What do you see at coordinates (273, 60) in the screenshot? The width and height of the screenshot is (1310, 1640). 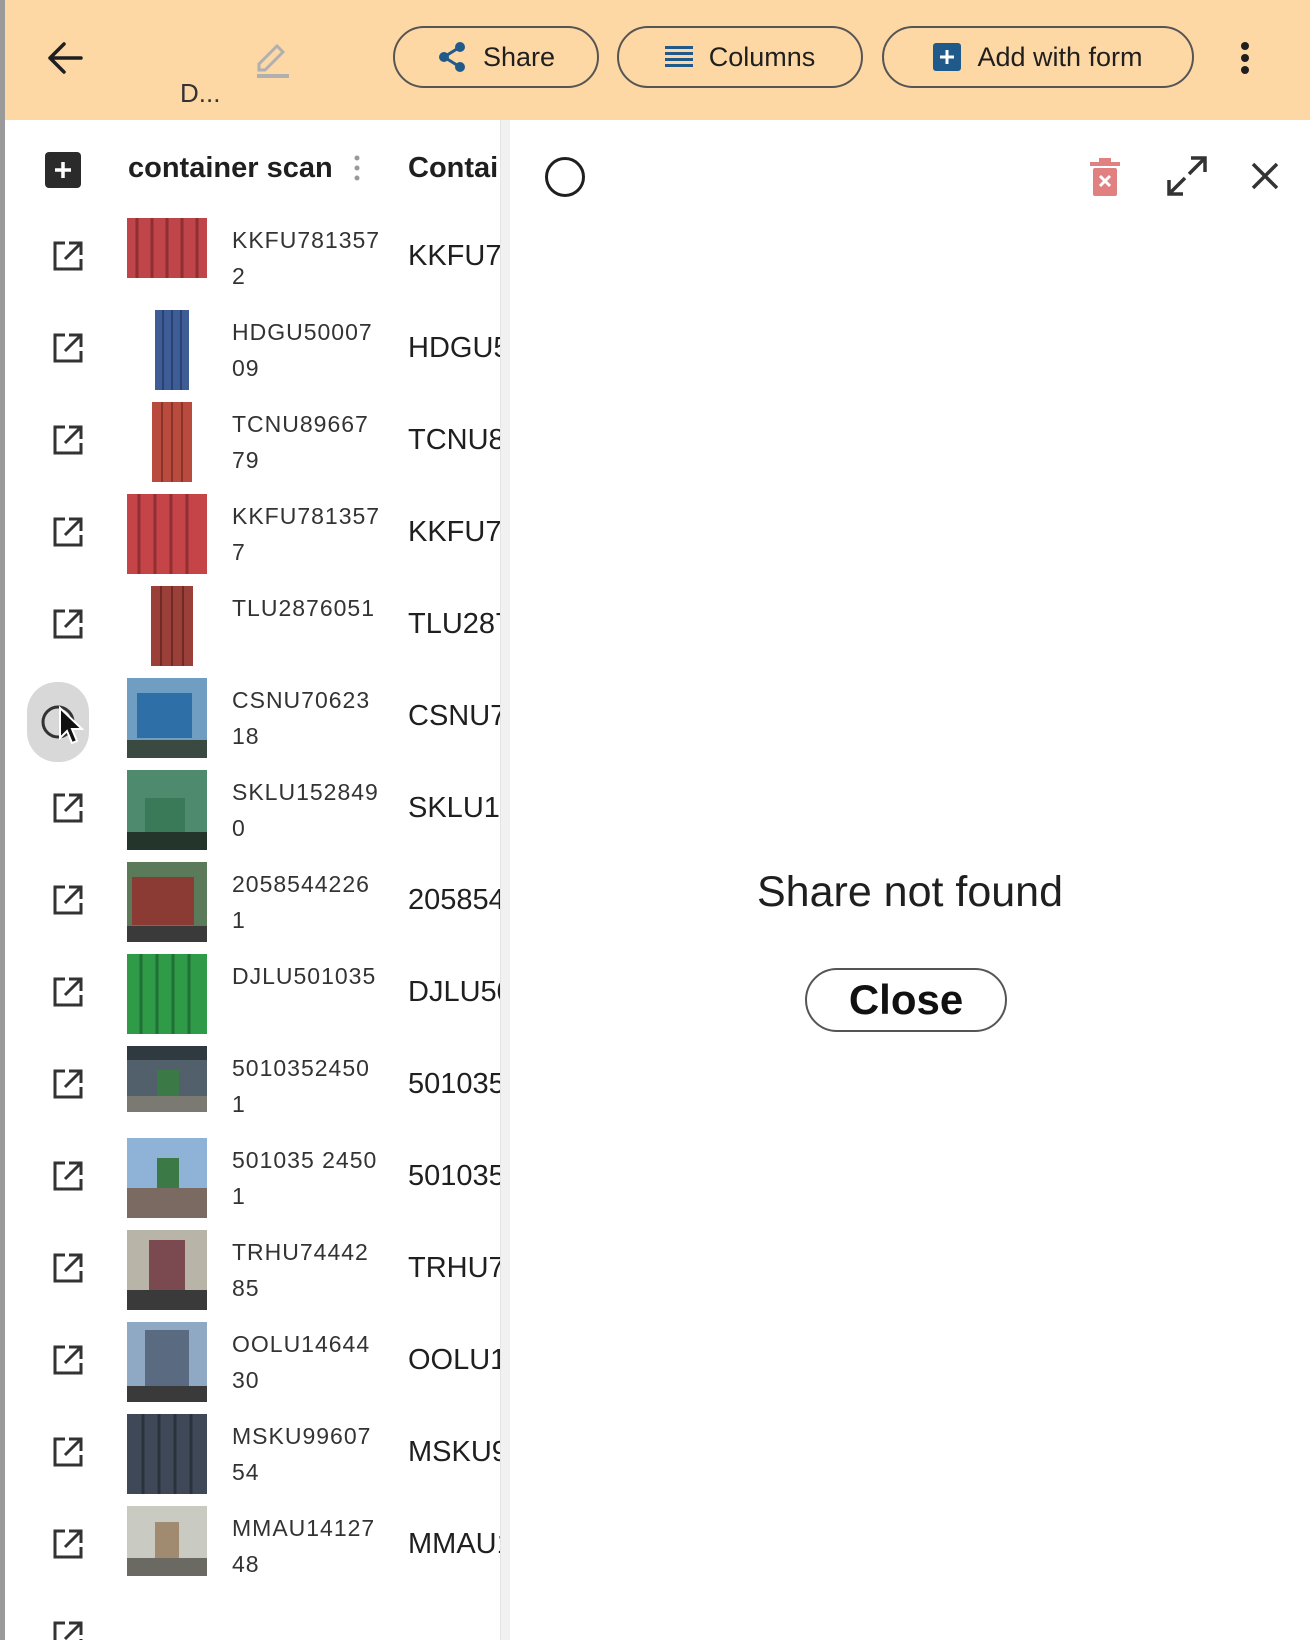 I see `edit-title-icon` at bounding box center [273, 60].